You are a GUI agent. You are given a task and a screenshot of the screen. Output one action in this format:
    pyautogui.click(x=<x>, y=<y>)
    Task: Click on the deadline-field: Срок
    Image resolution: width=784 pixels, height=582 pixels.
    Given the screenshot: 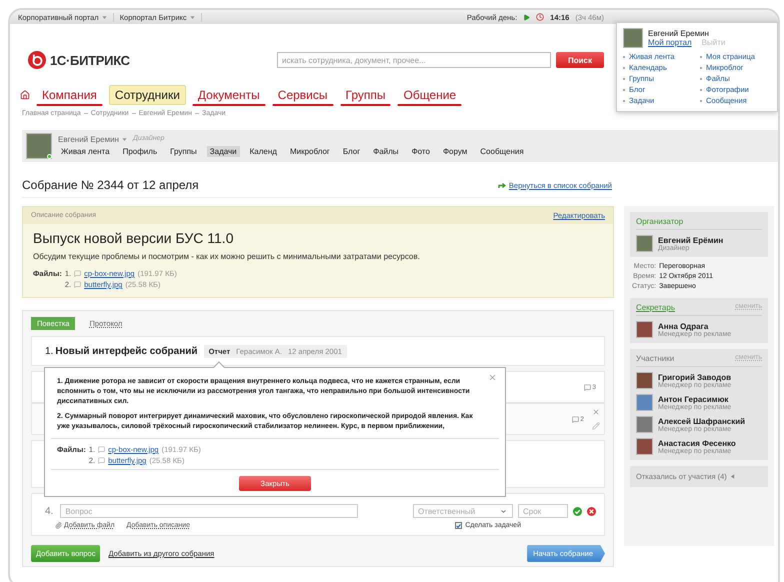 What is the action you would take?
    pyautogui.click(x=543, y=511)
    